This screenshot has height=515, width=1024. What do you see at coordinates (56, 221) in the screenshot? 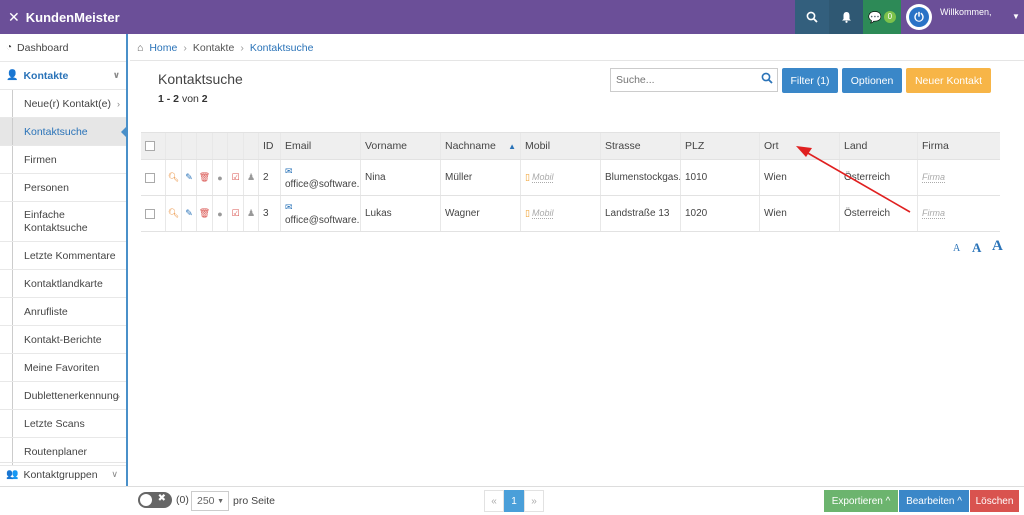
I see `sidebar-item-label: Einfache Kontaktsuche` at bounding box center [56, 221].